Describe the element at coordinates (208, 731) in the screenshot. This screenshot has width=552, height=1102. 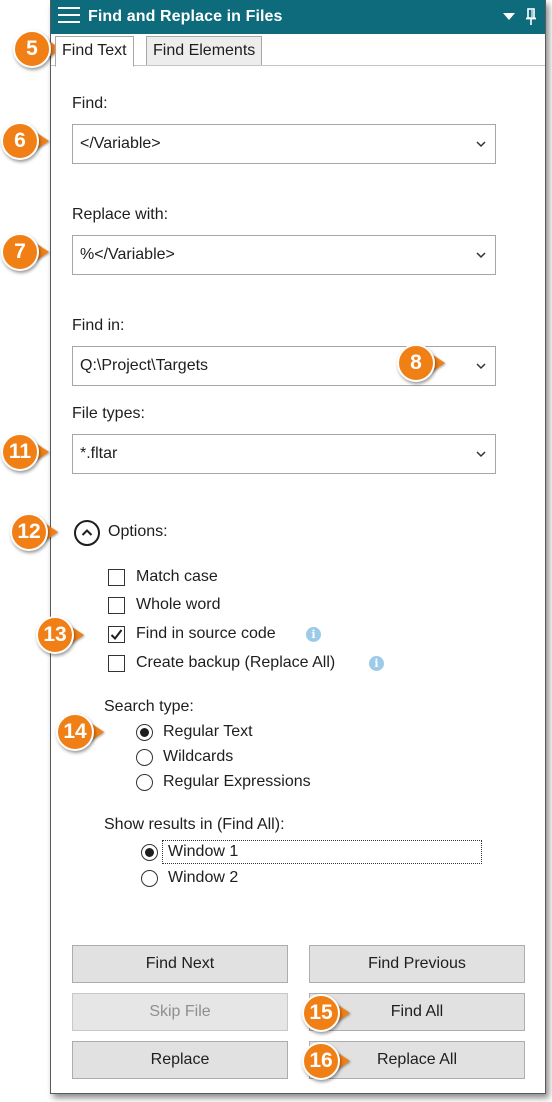
I see `regular-text-label: Regular Text` at that location.